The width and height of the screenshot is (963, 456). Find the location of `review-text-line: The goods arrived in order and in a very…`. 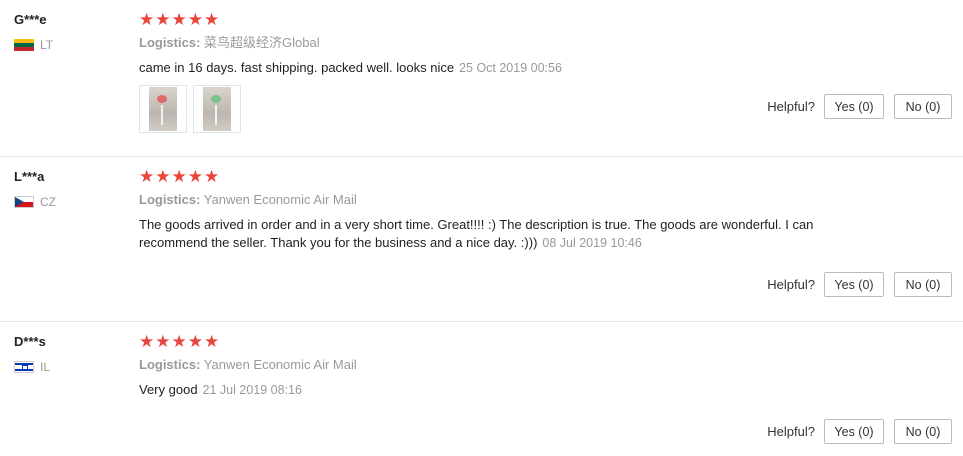

review-text-line: The goods arrived in order and in a very… is located at coordinates (496, 234).